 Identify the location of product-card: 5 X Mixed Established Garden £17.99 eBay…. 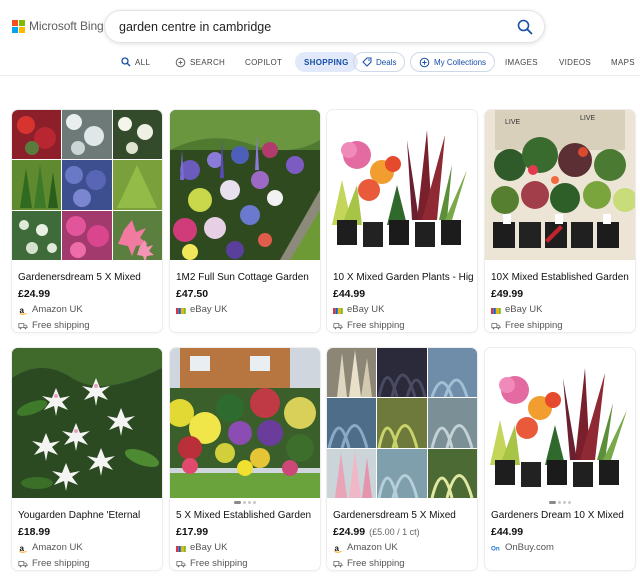
(245, 459).